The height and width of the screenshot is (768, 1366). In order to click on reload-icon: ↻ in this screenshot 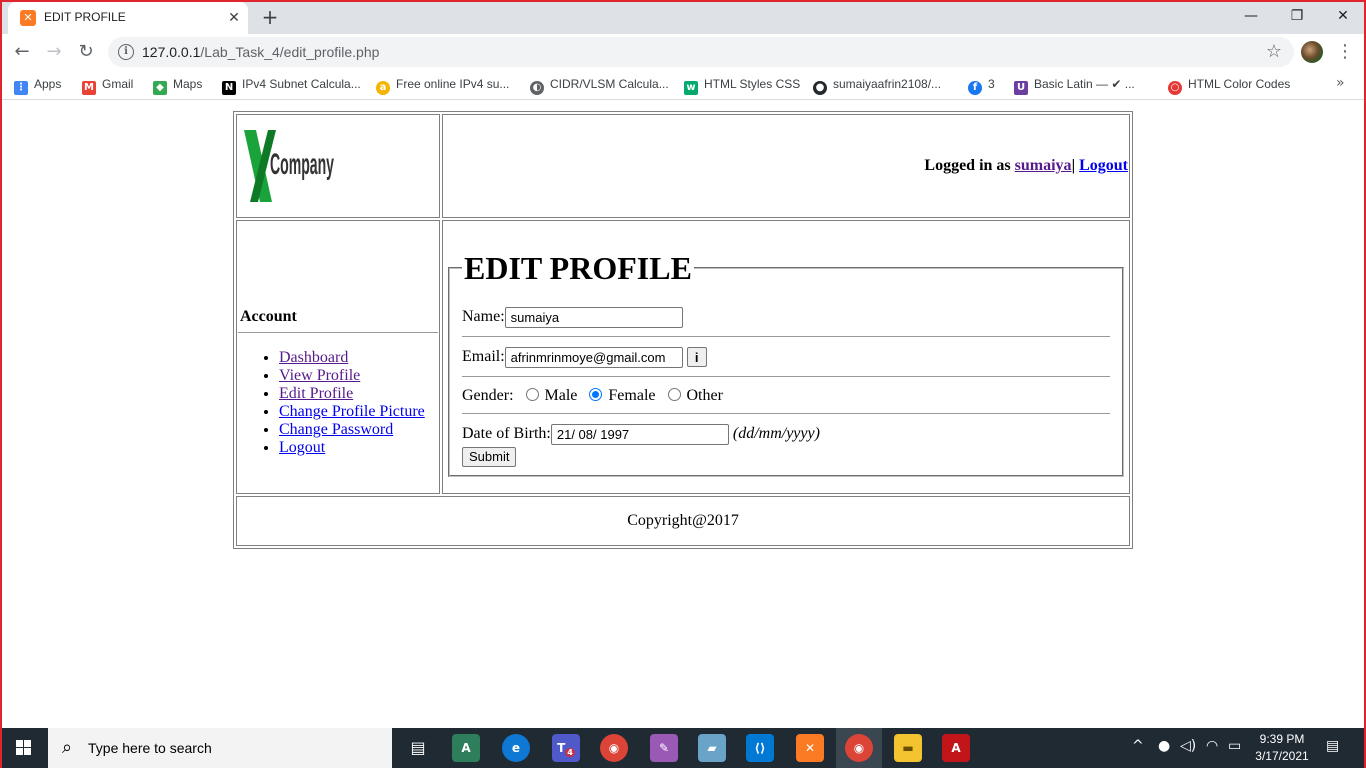, I will do `click(86, 52)`.